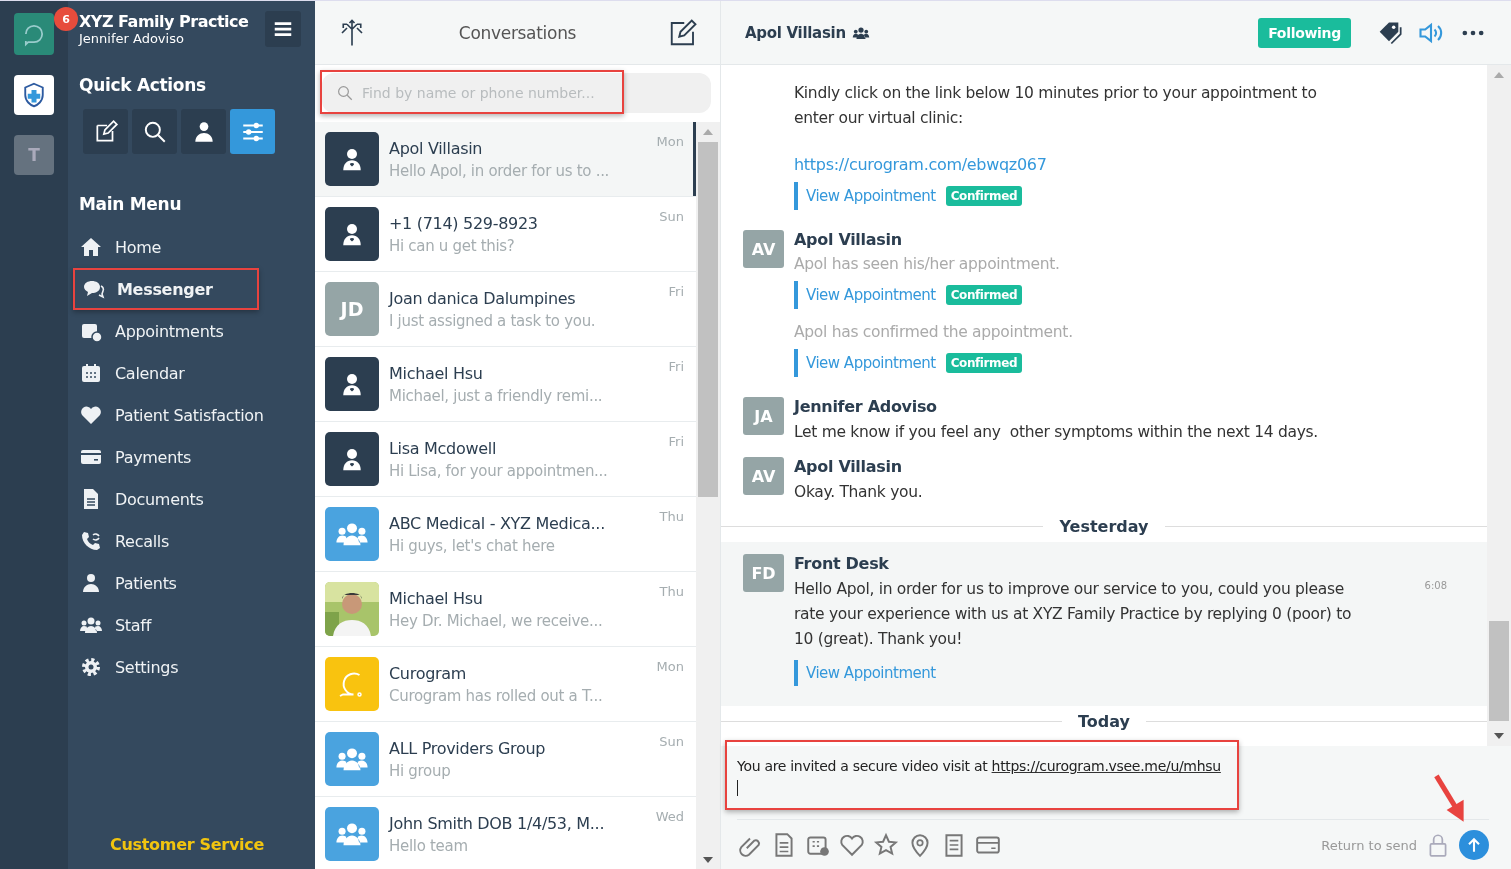 The height and width of the screenshot is (869, 1511). Describe the element at coordinates (91, 247) in the screenshot. I see `home-icon` at that location.